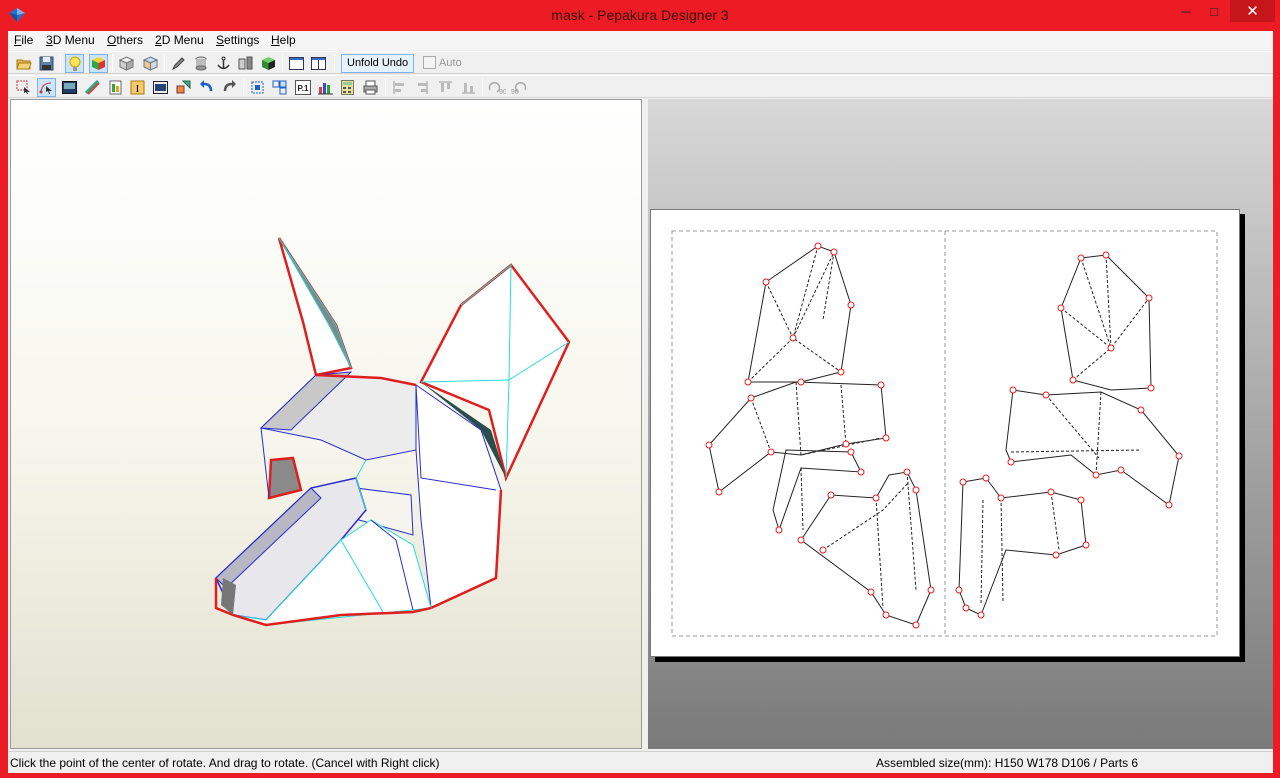  What do you see at coordinates (283, 40) in the screenshot?
I see `menu-help: Help` at bounding box center [283, 40].